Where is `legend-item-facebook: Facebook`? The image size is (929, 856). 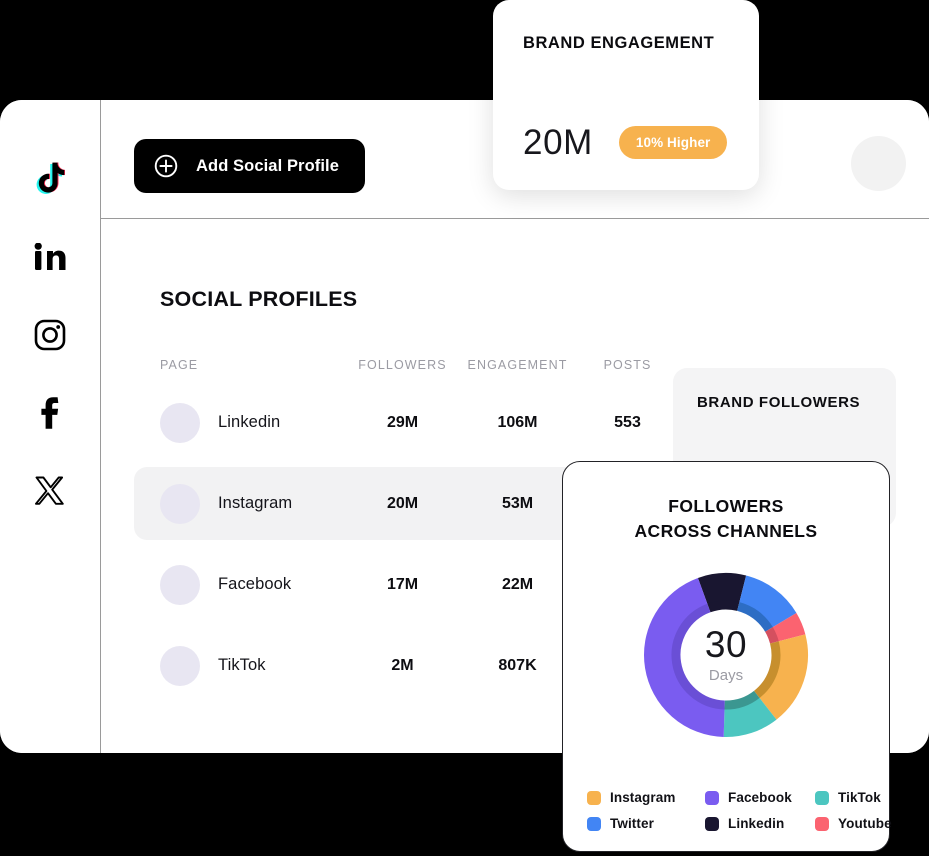
legend-item-facebook: Facebook is located at coordinates (760, 797).